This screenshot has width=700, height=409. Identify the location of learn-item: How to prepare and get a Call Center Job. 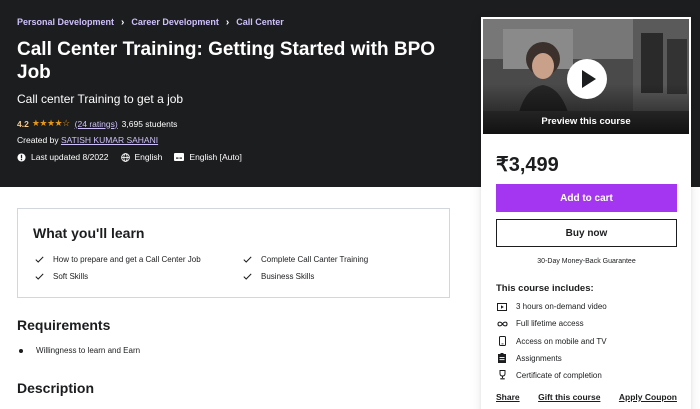
(118, 259).